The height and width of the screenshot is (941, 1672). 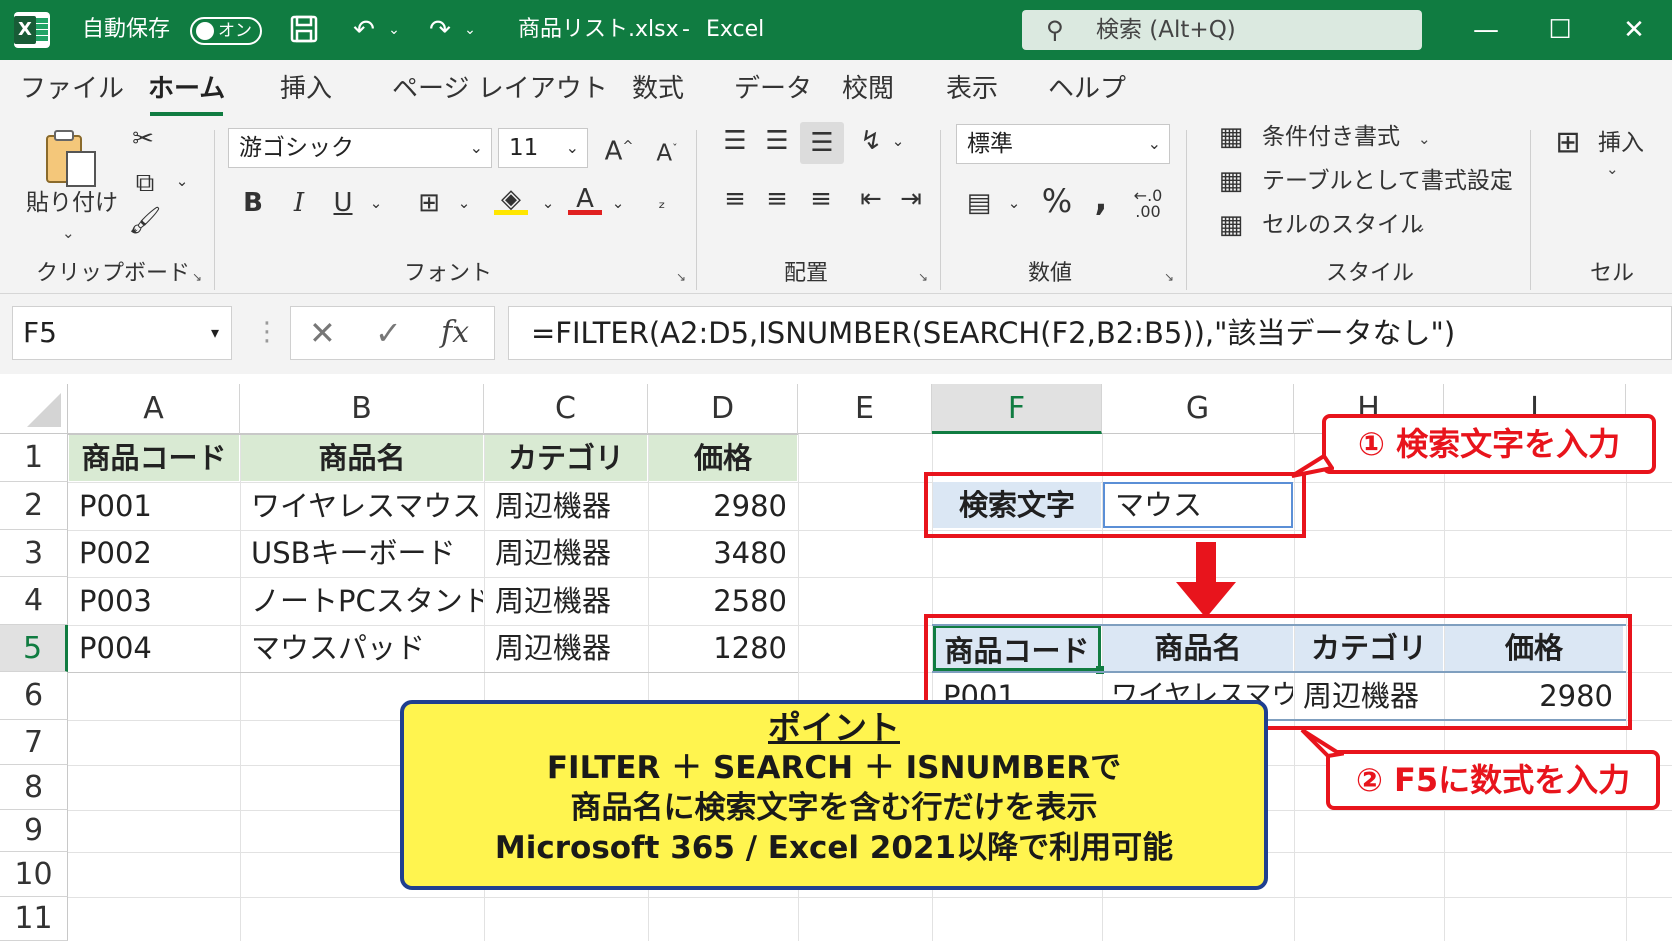 I want to click on cancel-icon: ✕, so click(x=322, y=333).